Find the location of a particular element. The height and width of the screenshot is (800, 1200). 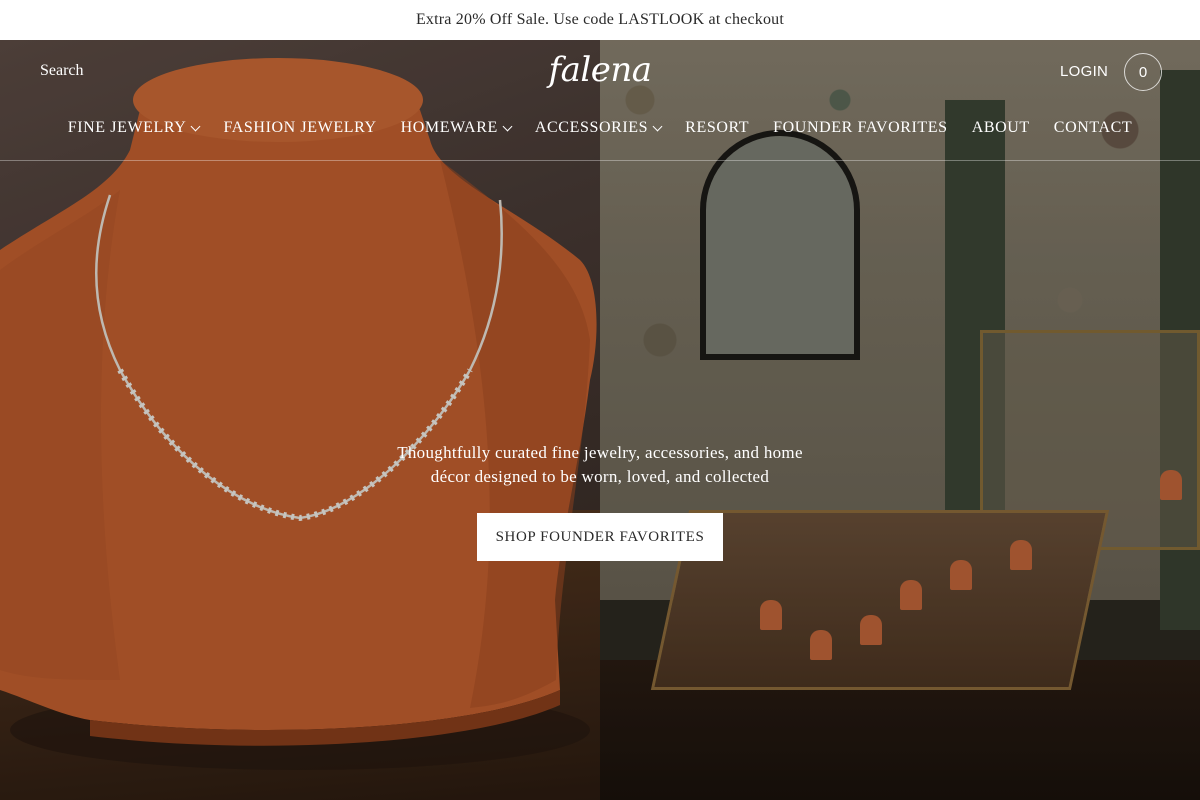

nav-item-about: ABOUT is located at coordinates (1001, 128).